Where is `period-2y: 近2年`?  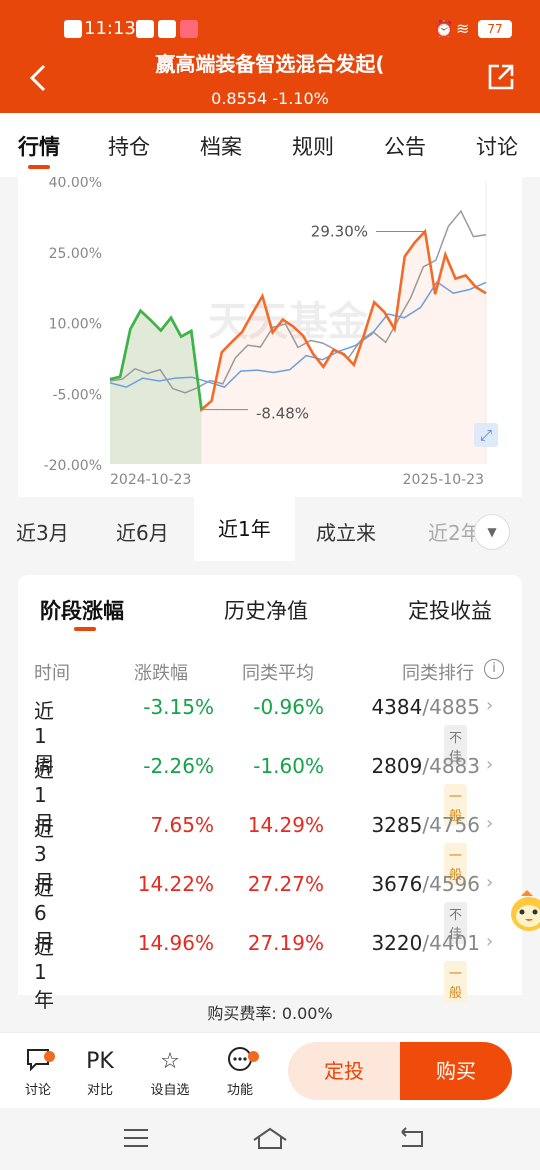
period-2y: 近2年 is located at coordinates (454, 531).